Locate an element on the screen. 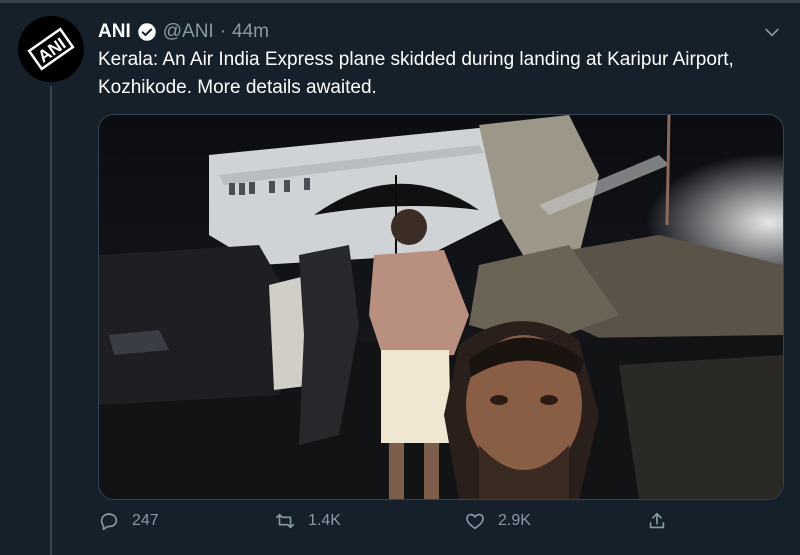  tweet-header: ANI @ANI · 44m is located at coordinates (183, 32).